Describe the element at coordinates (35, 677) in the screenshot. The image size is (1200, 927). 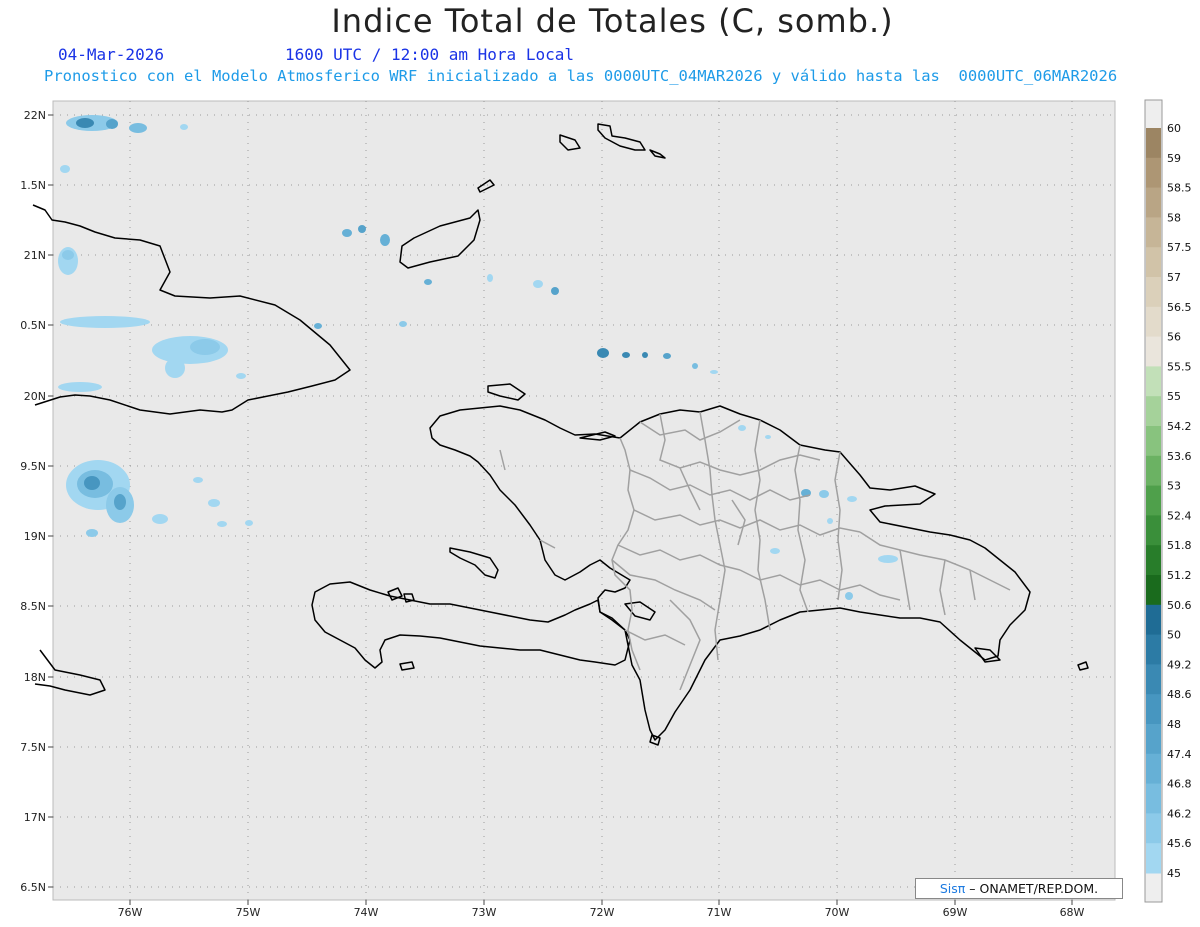
I see `lat-label: 18N` at that location.